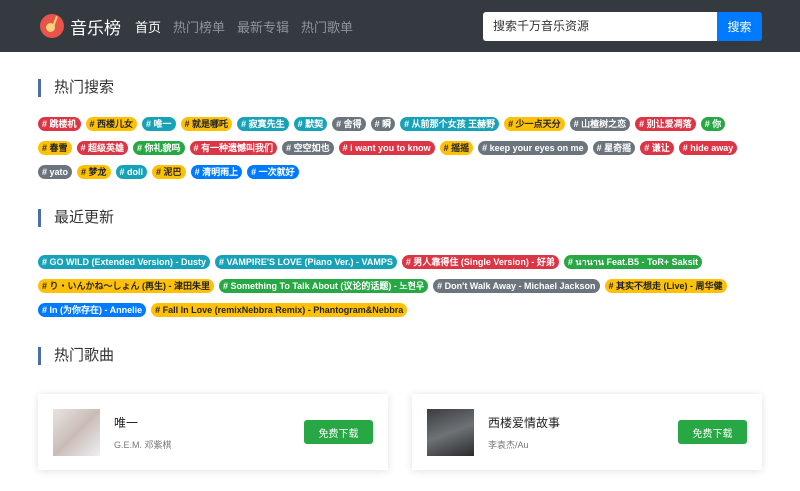  I want to click on tag: # 跳楼机, so click(59, 124).